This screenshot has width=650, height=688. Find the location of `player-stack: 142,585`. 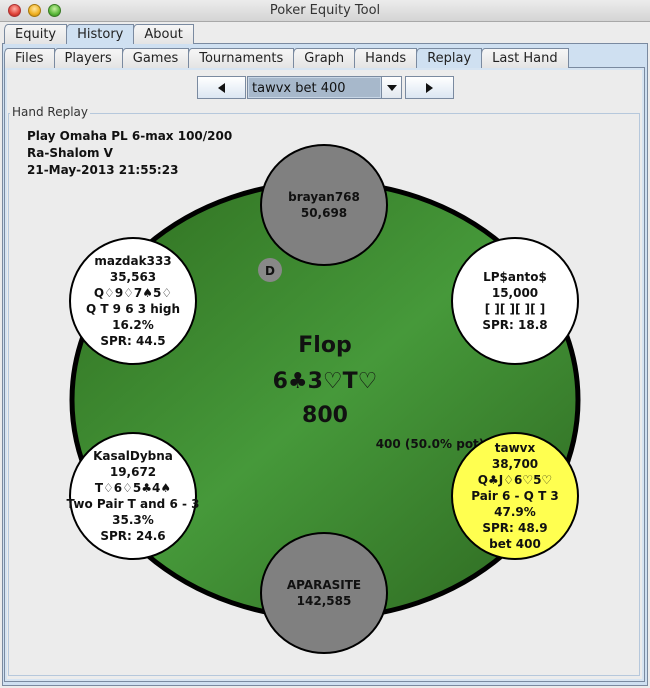

player-stack: 142,585 is located at coordinates (324, 601).